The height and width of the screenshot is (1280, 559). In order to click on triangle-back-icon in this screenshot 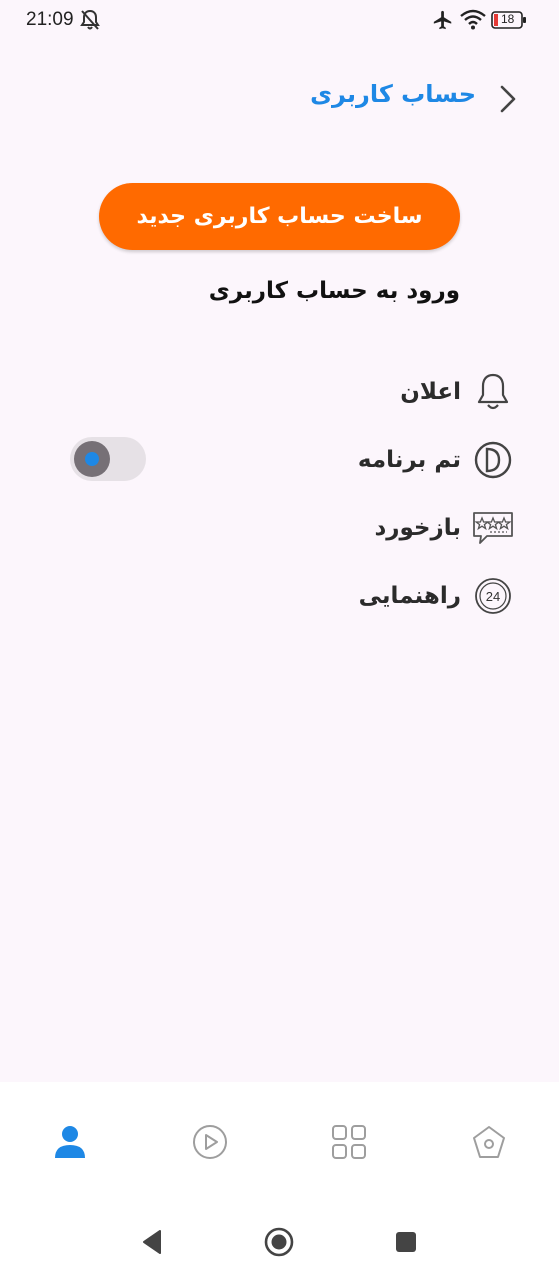, I will do `click(152, 1244)`.